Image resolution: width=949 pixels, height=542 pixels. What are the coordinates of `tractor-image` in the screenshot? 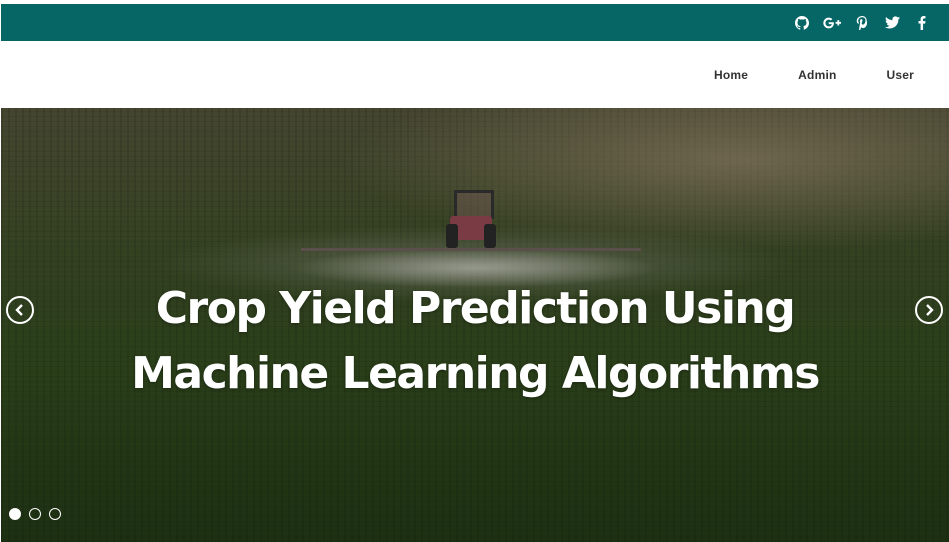 It's located at (471, 221).